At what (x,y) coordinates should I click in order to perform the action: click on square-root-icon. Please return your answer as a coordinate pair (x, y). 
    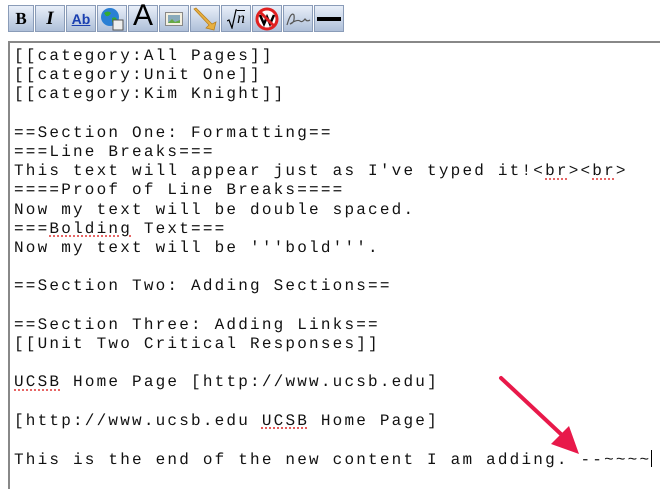
    Looking at the image, I should click on (232, 18).